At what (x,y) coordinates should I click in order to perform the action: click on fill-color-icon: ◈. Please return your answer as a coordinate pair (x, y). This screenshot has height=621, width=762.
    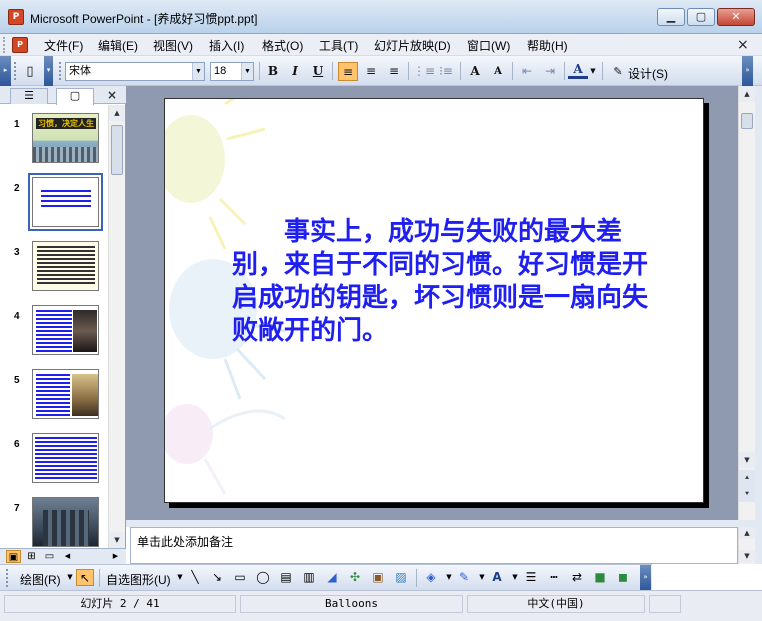
    Looking at the image, I should click on (431, 577).